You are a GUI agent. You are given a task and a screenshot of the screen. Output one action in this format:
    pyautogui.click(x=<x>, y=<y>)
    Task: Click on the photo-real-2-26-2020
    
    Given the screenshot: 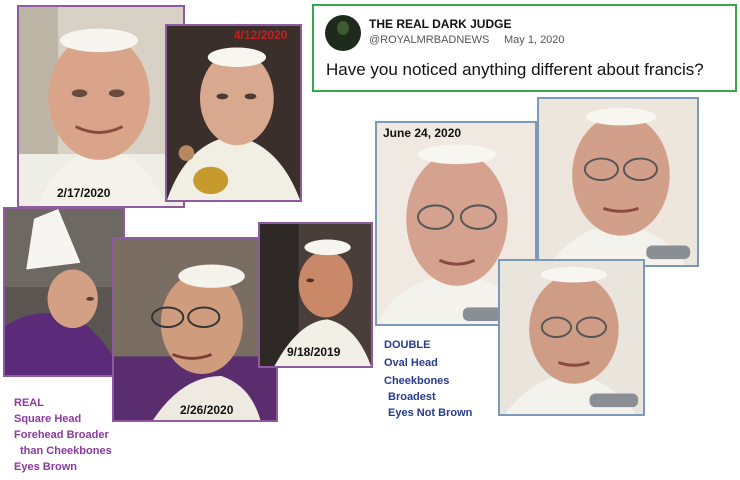 What is the action you would take?
    pyautogui.click(x=195, y=329)
    